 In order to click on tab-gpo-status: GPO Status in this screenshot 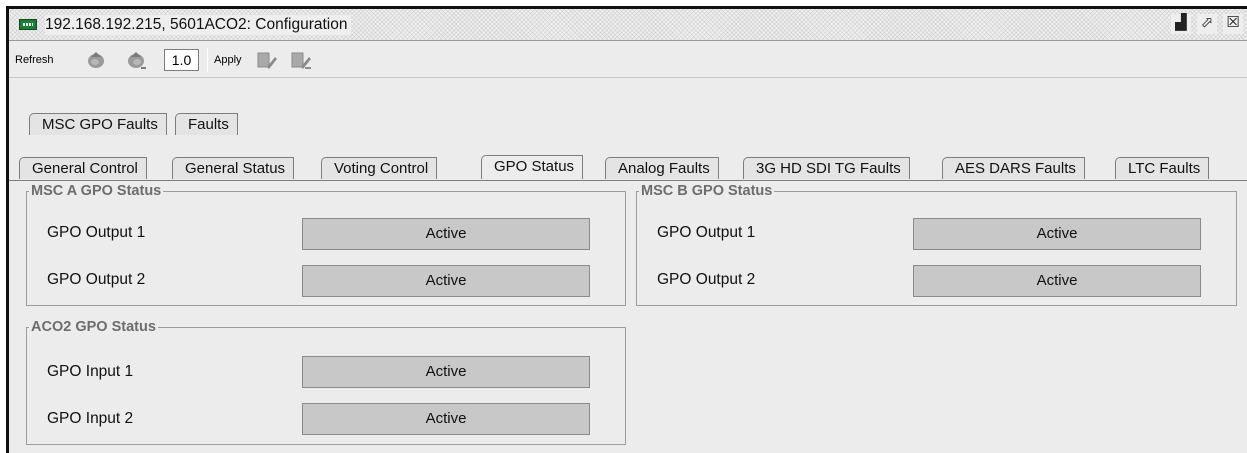, I will do `click(532, 167)`.